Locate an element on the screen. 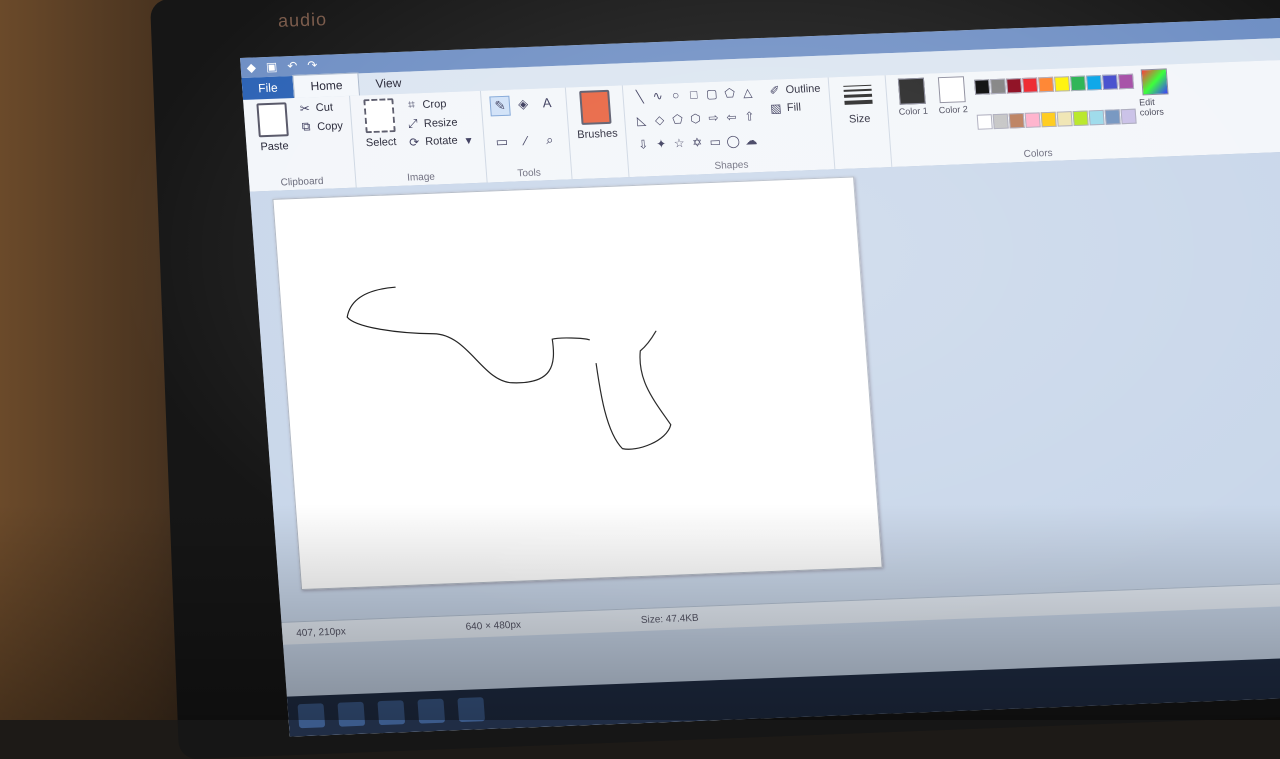 This screenshot has height=759, width=1280. rectangle-shape-icon: □ is located at coordinates (693, 94).